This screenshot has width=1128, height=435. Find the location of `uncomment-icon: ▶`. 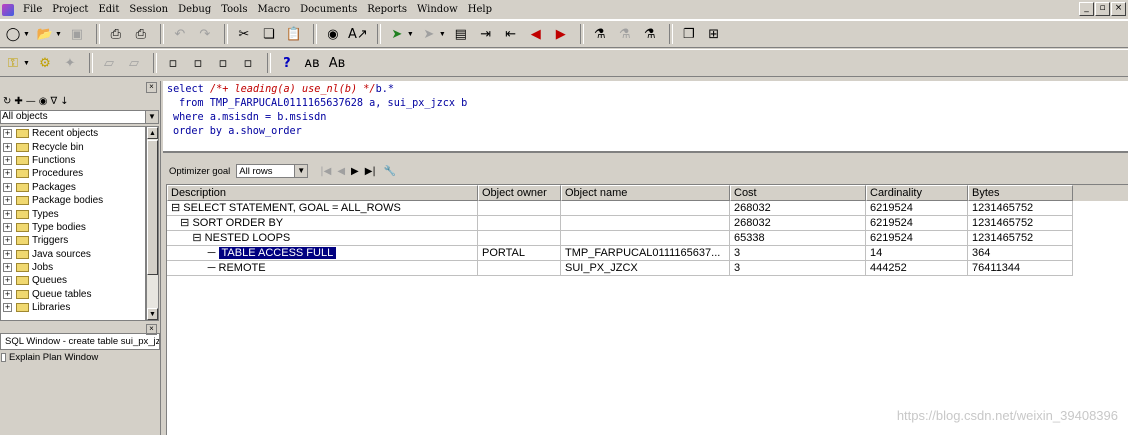

uncomment-icon: ▶ is located at coordinates (561, 34).